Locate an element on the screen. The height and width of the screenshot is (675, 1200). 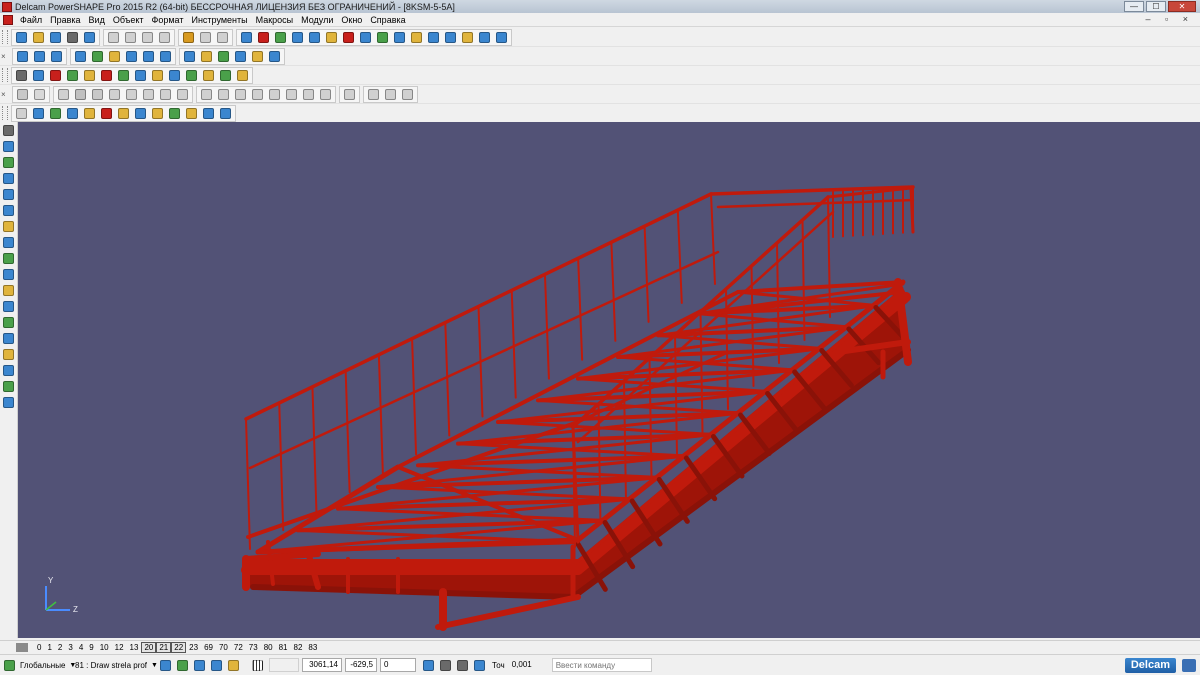
menu-modules: Модули is located at coordinates (317, 20).